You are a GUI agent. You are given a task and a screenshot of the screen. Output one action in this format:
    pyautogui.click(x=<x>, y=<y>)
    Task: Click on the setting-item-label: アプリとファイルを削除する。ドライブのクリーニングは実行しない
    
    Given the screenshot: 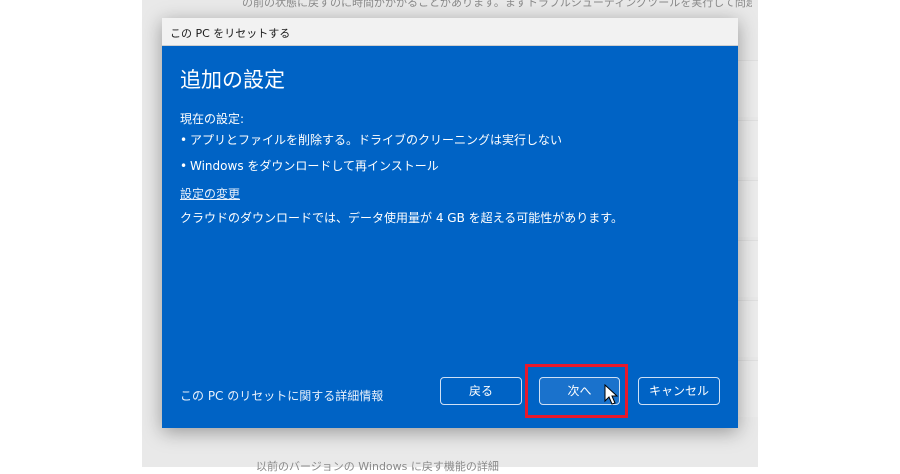 What is the action you would take?
    pyautogui.click(x=376, y=140)
    